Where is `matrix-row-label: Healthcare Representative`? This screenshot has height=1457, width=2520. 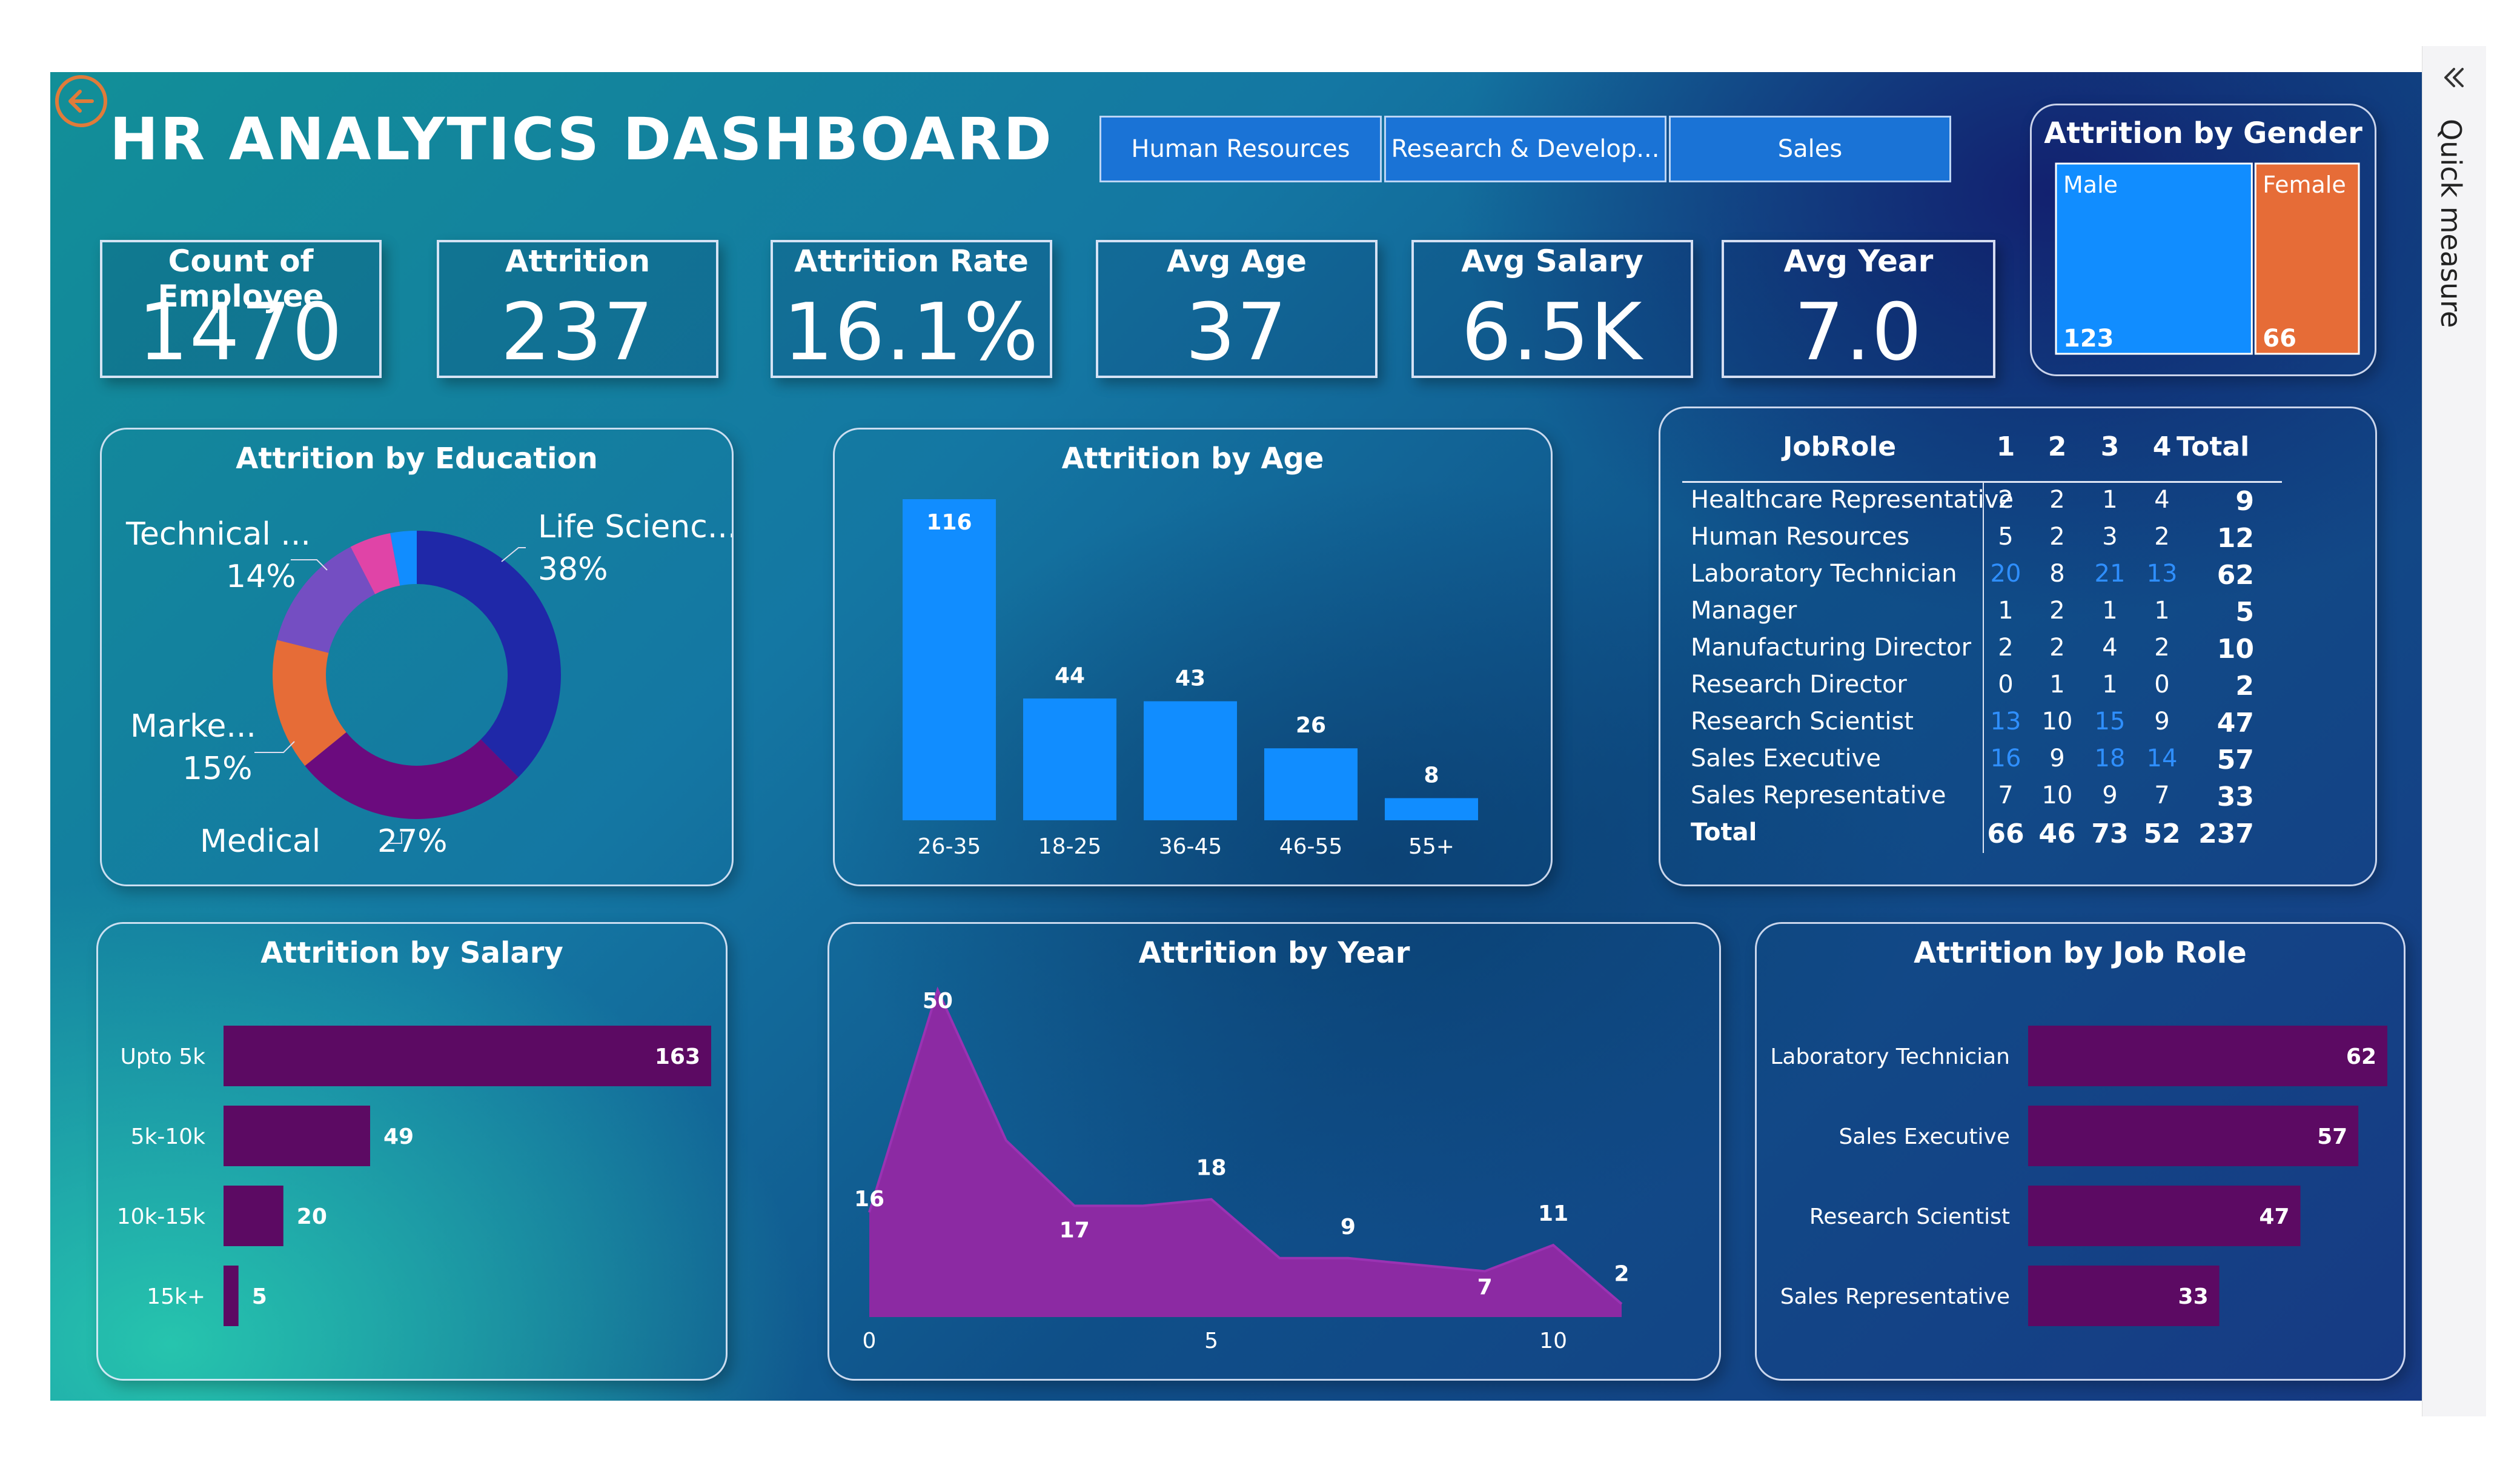
matrix-row-label: Healthcare Representative is located at coordinates (1852, 500).